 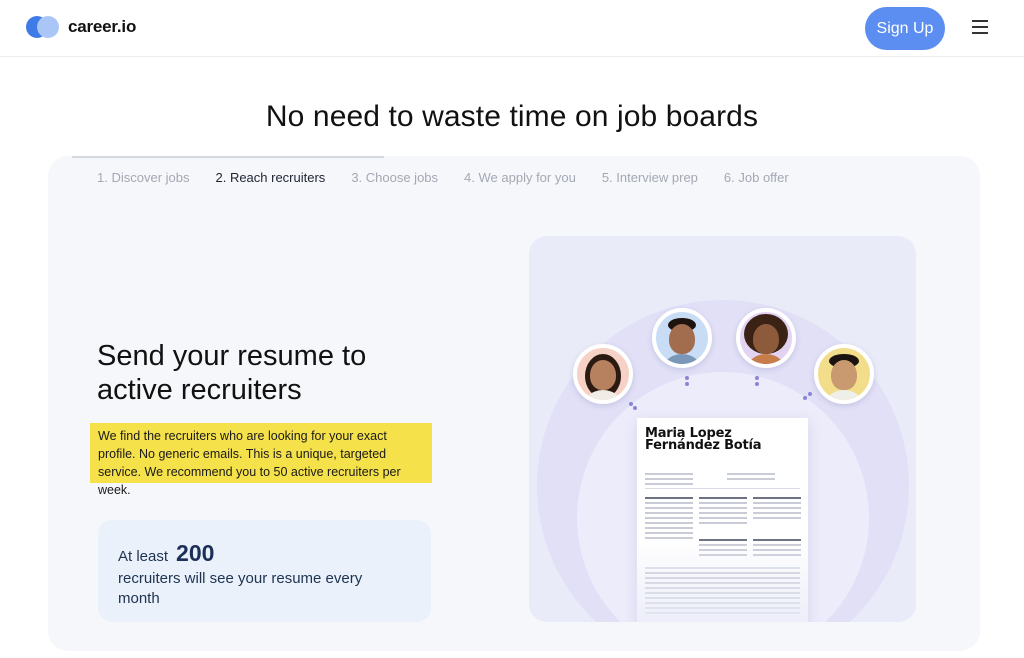 I want to click on top-nav: career.io Sign Up, so click(x=512, y=28).